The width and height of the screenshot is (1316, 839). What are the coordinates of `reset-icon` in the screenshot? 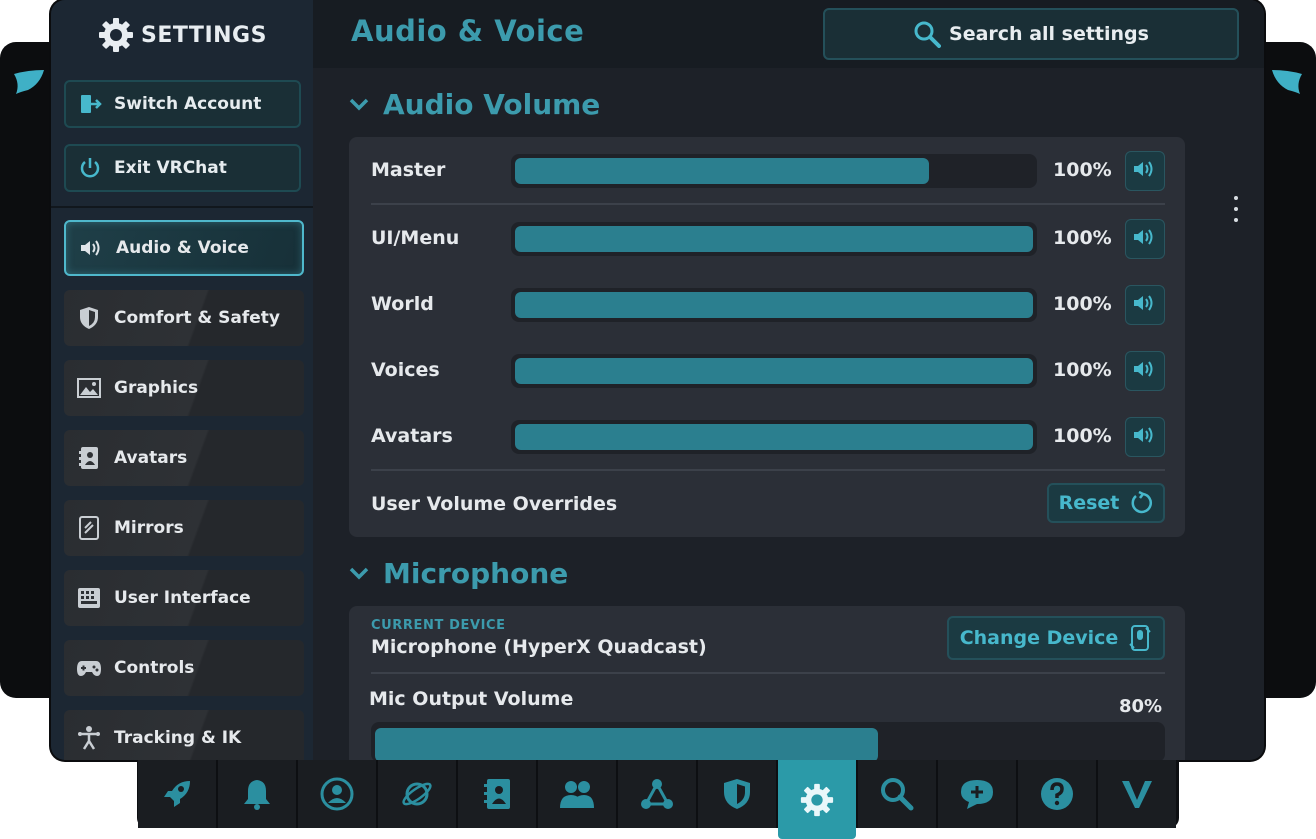 It's located at (1142, 502).